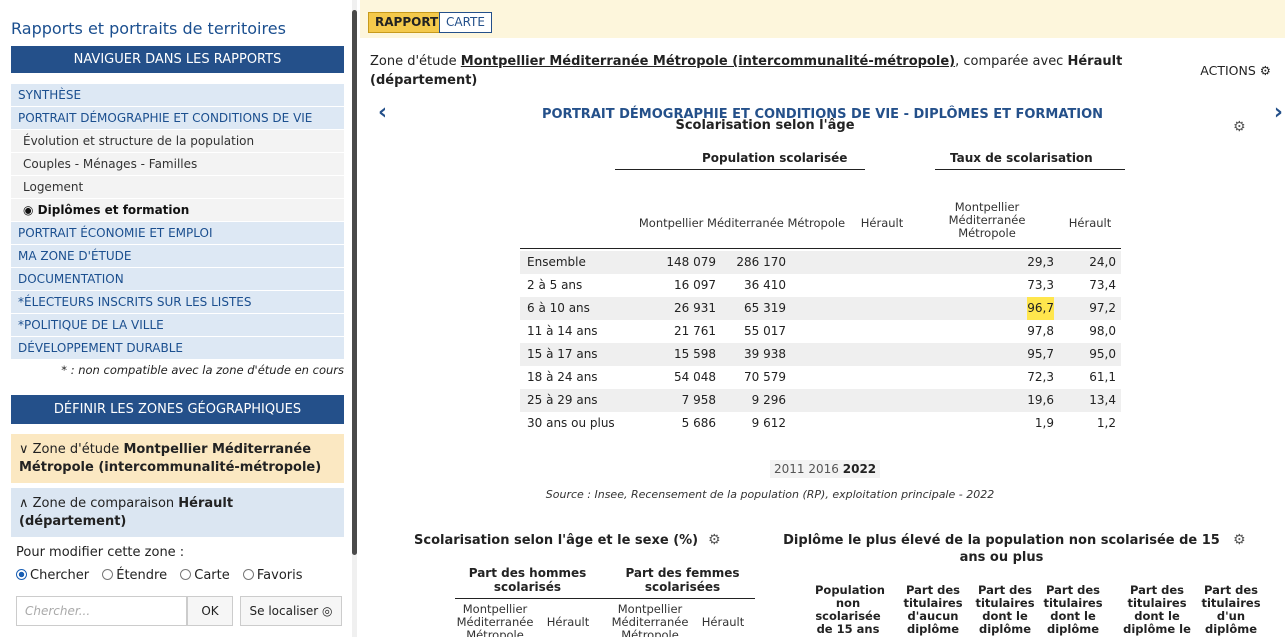 The image size is (1285, 637). I want to click on nav-item: SYNTHÈSE, so click(177, 95).